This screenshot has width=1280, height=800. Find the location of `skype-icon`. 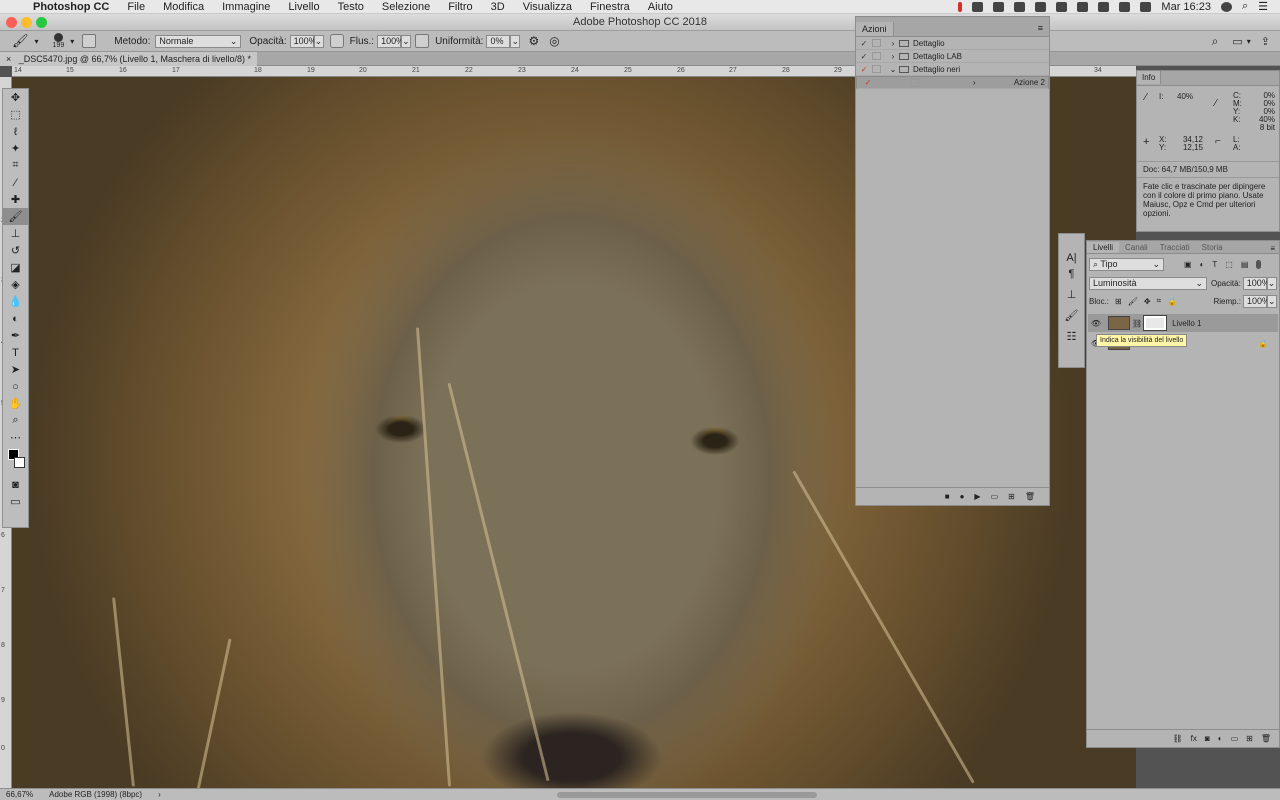

skype-icon is located at coordinates (999, 6).